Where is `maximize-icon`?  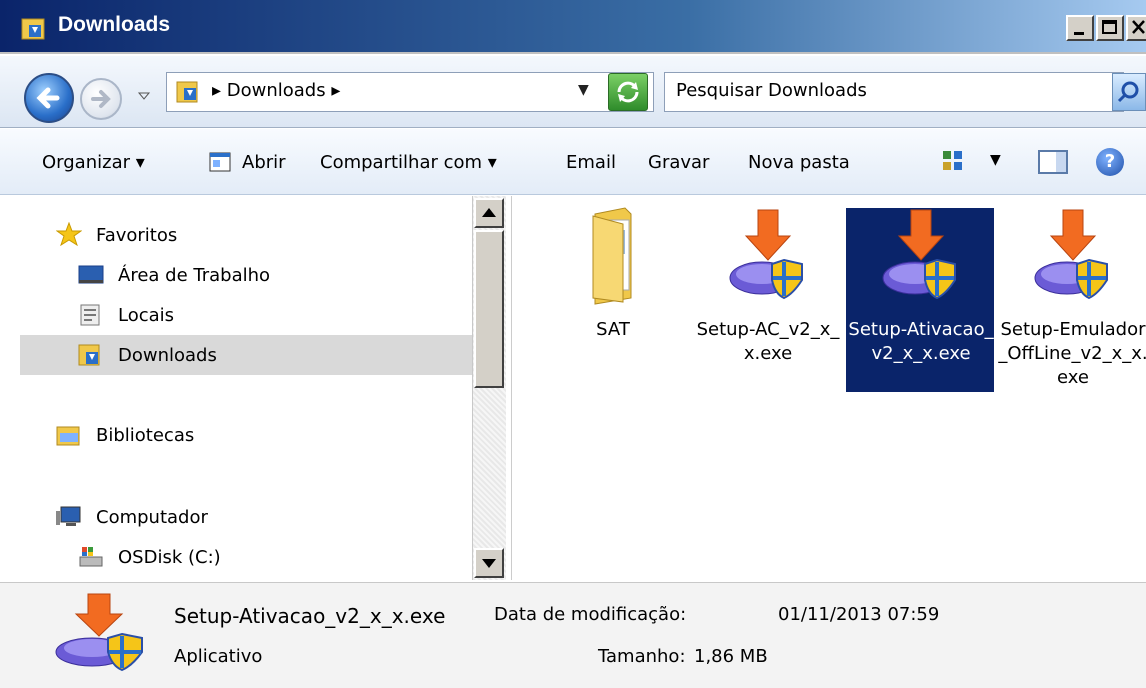
maximize-icon is located at coordinates (1109, 27).